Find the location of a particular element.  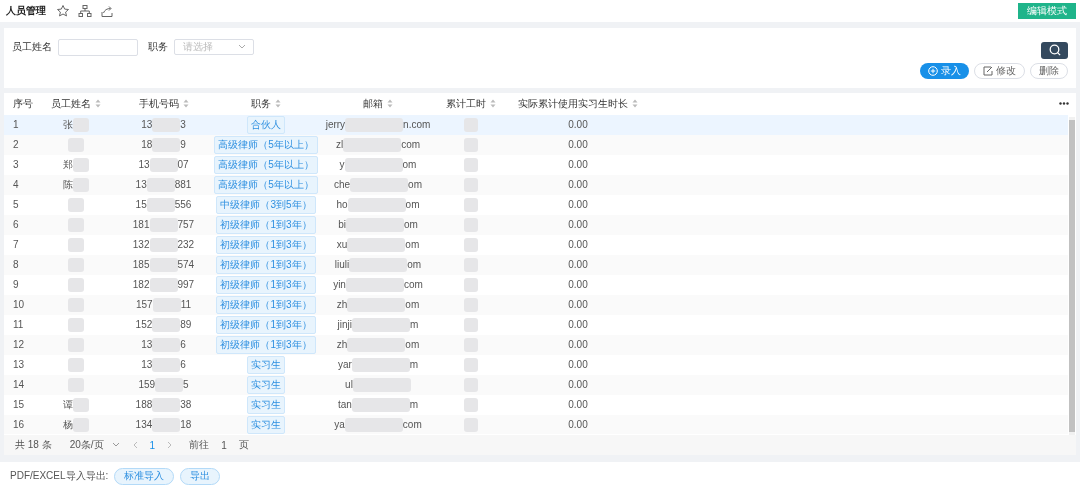

table-row: 2 18 9 高级律师（5年以上） zl com 0.00 is located at coordinates (536, 144).